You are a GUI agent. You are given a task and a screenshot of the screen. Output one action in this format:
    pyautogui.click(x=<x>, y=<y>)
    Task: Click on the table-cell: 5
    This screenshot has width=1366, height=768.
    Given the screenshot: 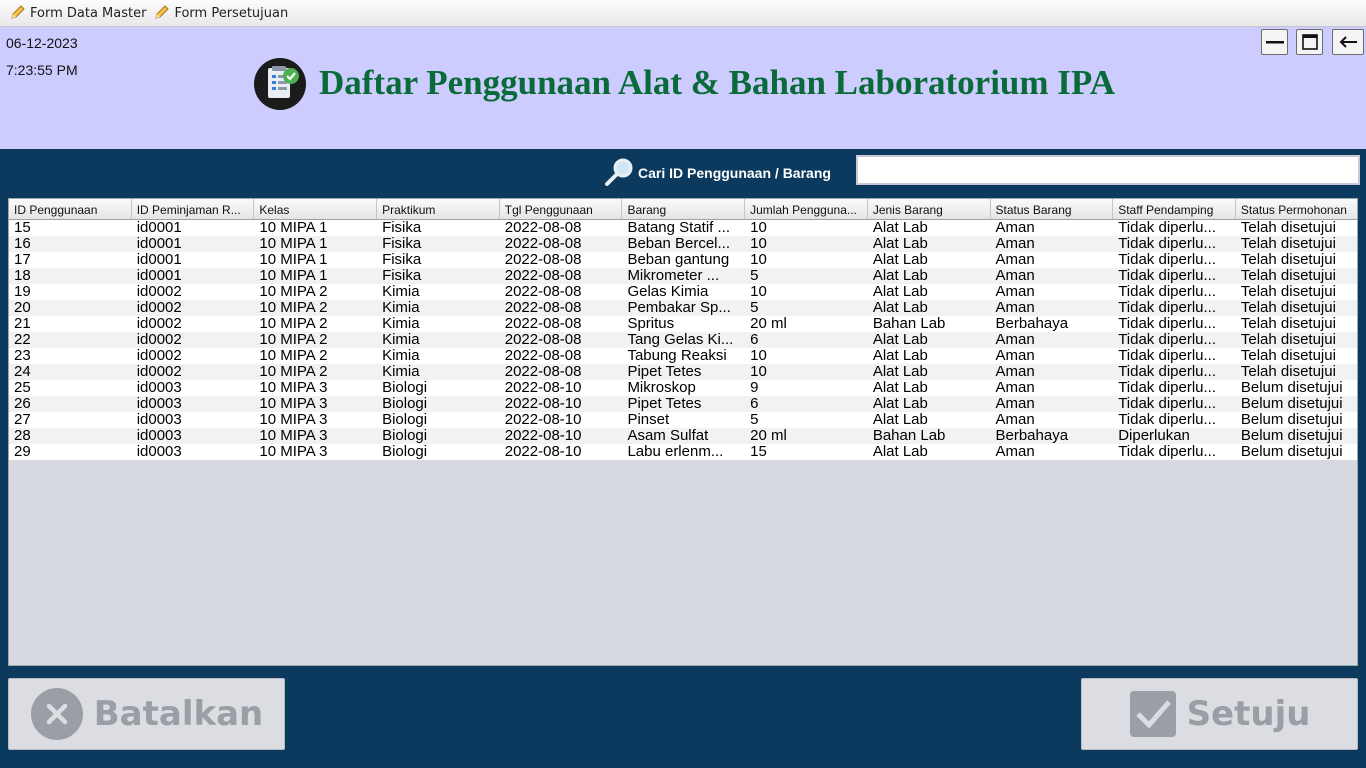 What is the action you would take?
    pyautogui.click(x=754, y=420)
    